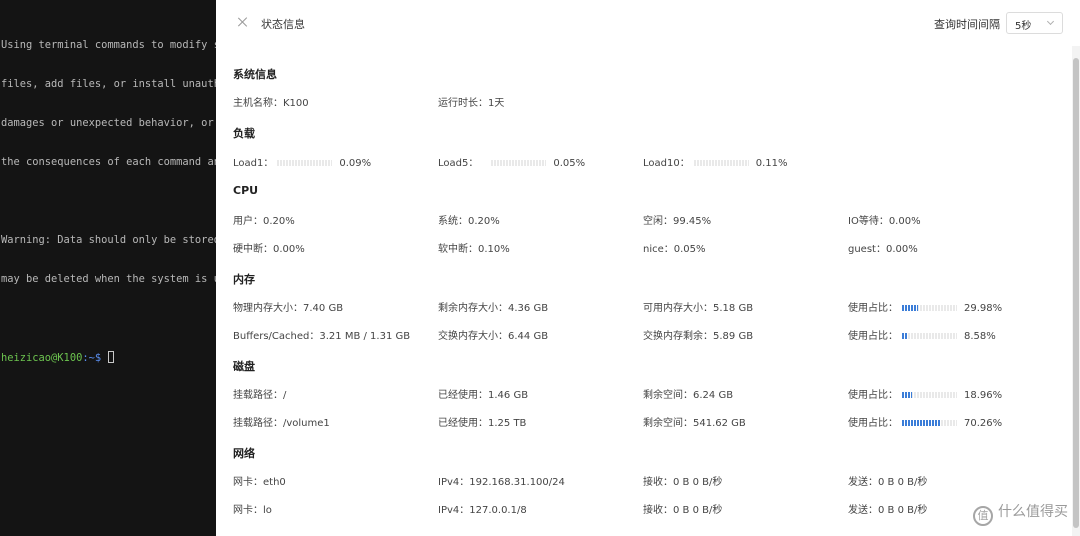 This screenshot has width=1080, height=536. Describe the element at coordinates (493, 308) in the screenshot. I see `memory-free: 剩余内存大小：4.36 GB` at that location.